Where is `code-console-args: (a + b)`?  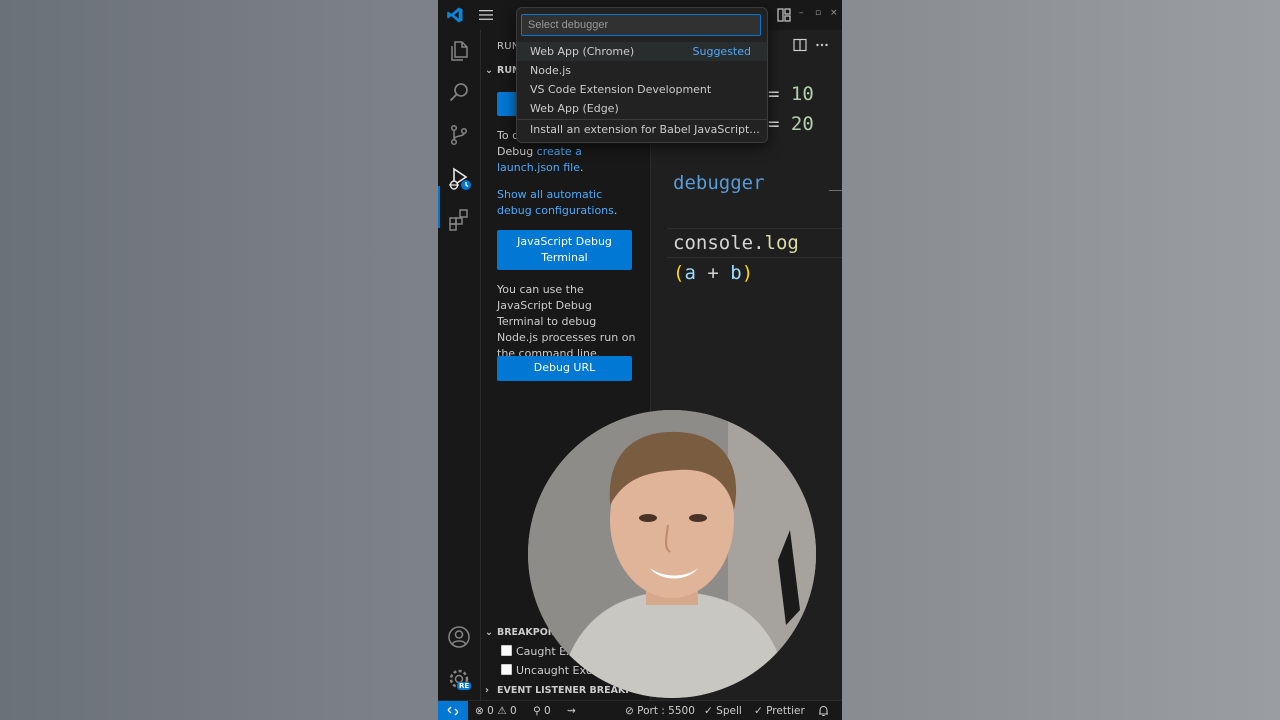
code-console-args: (a + b) is located at coordinates (713, 273).